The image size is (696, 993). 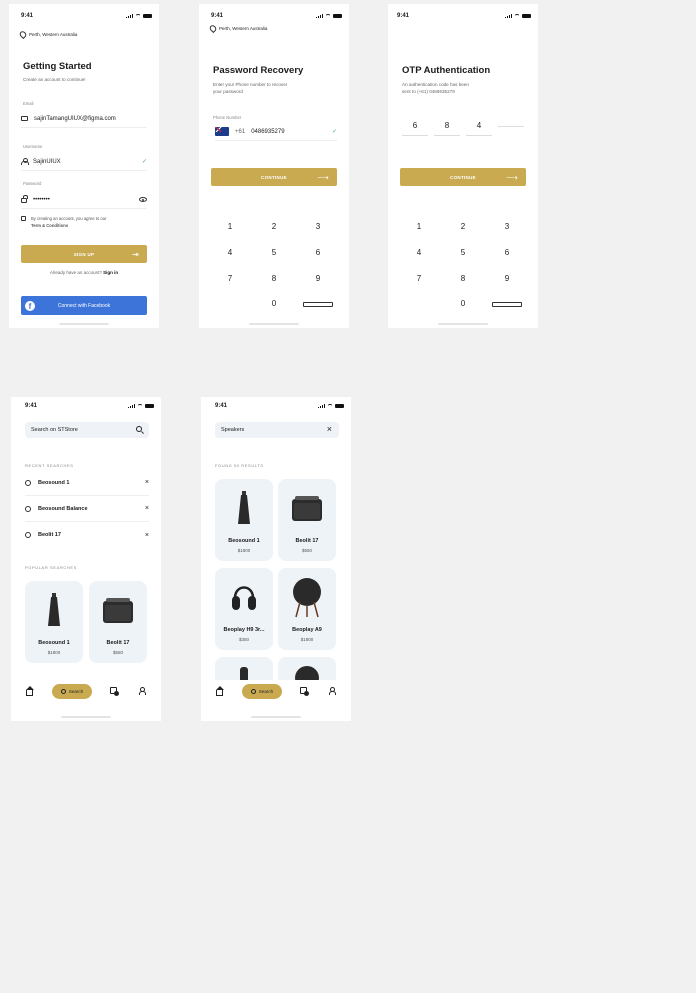 What do you see at coordinates (49, 225) in the screenshot?
I see `terms-link: Term & Conditions` at bounding box center [49, 225].